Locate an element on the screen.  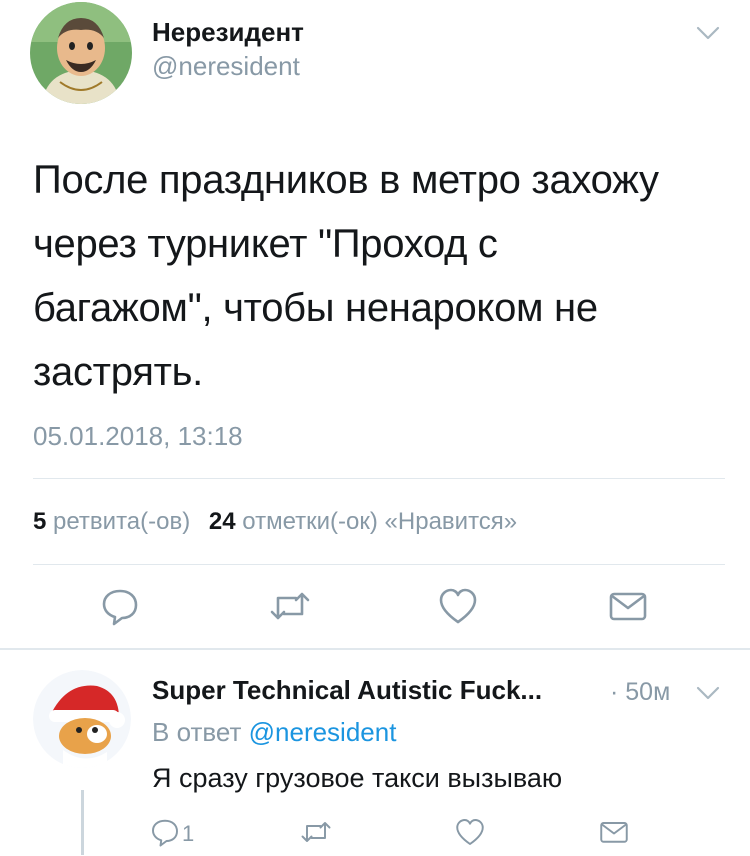
reply-avatar is located at coordinates (82, 719).